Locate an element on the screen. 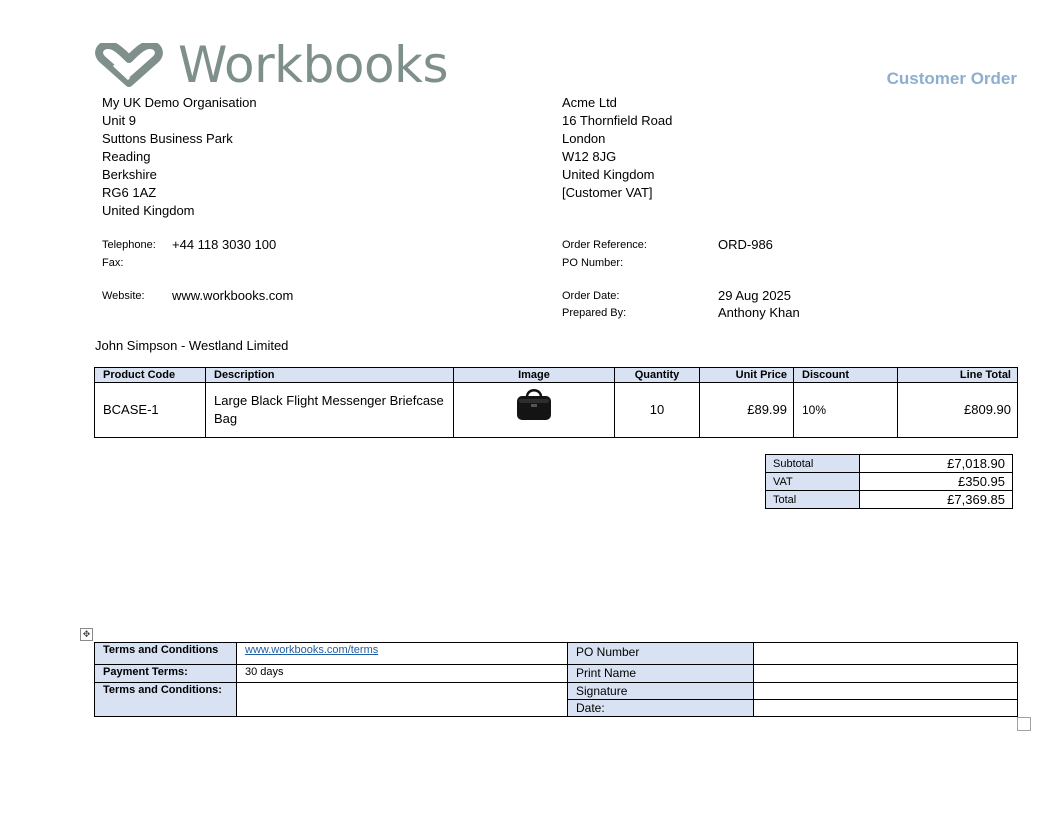 The height and width of the screenshot is (813, 1054). image-cell is located at coordinates (534, 410).